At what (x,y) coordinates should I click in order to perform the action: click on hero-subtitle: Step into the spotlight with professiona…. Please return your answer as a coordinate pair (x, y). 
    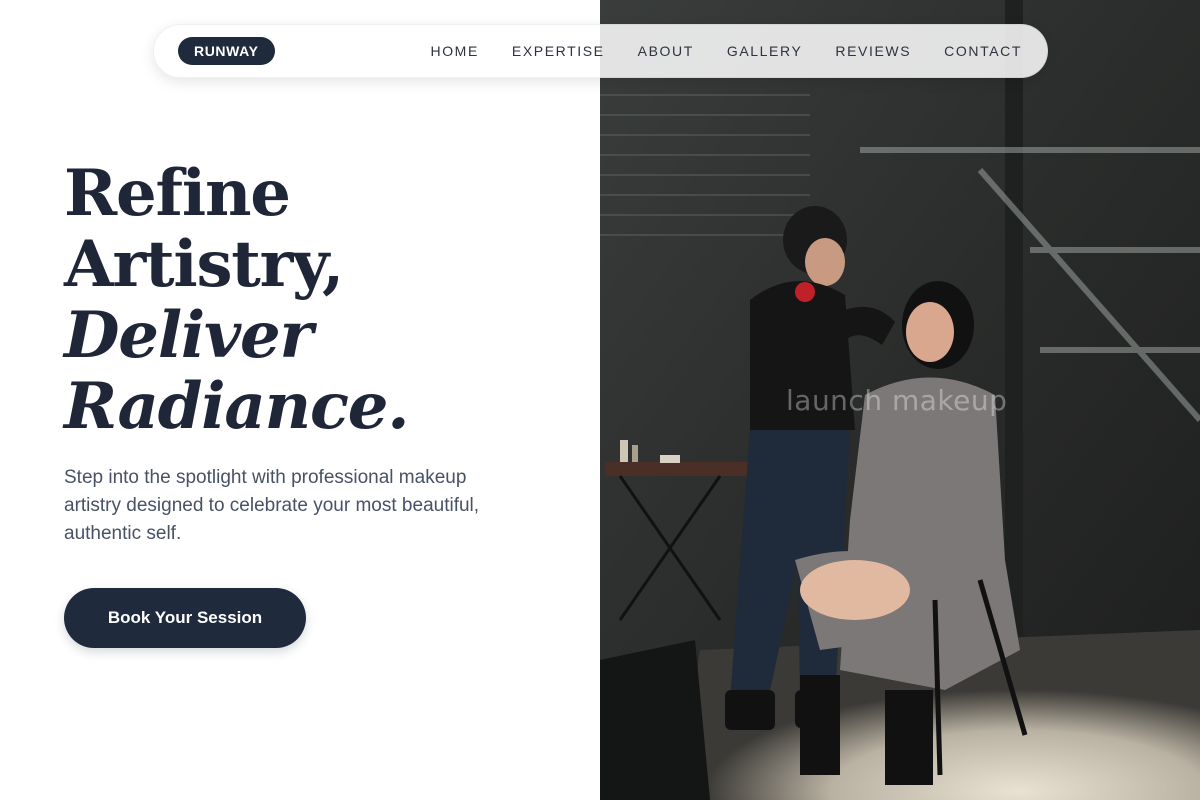
    Looking at the image, I should click on (272, 505).